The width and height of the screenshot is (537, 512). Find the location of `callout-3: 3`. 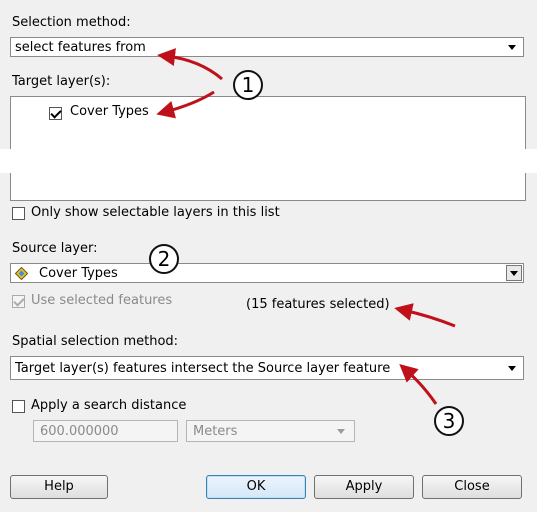

callout-3: 3 is located at coordinates (449, 421).